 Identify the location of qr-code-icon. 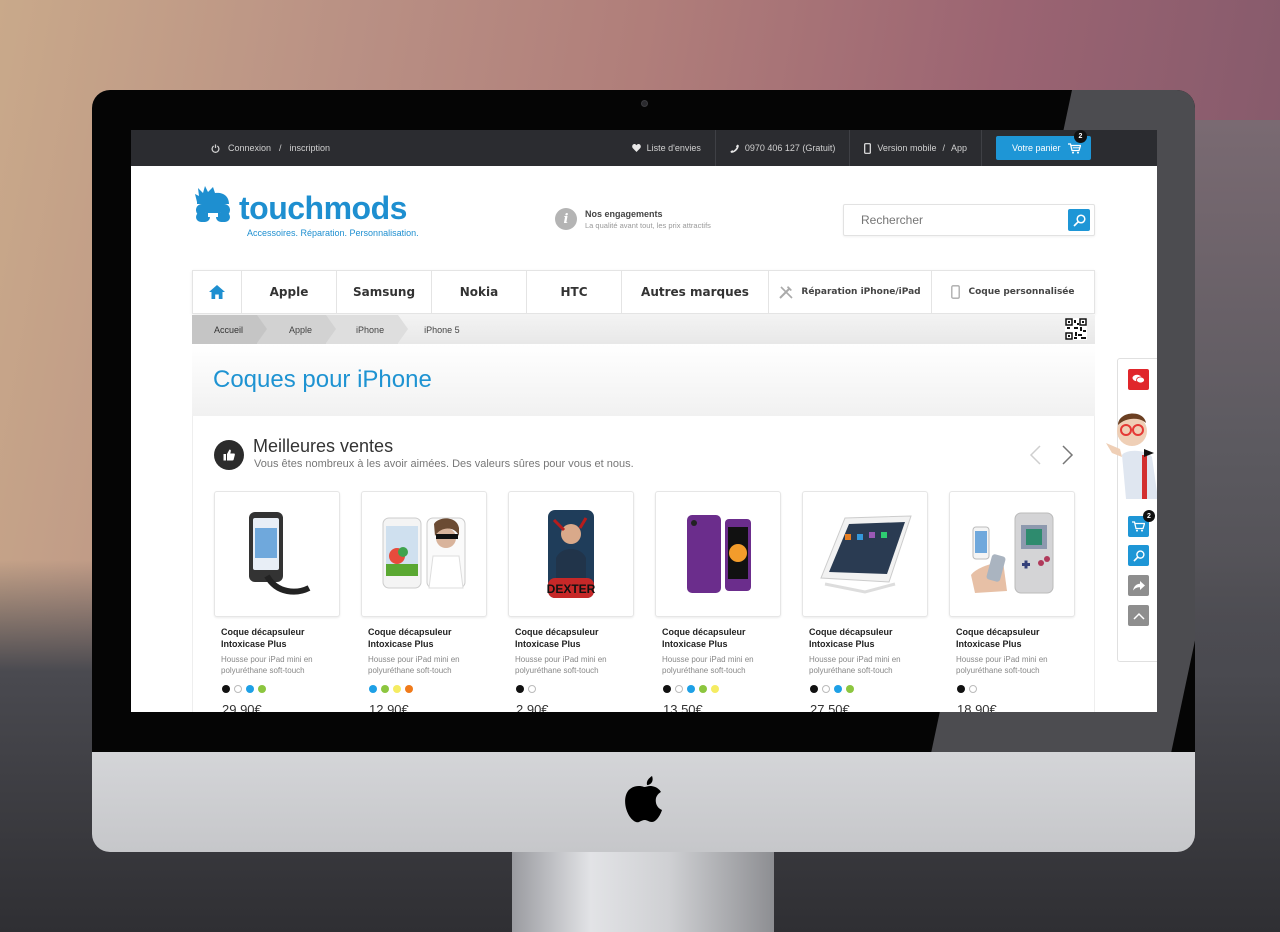
(1076, 329).